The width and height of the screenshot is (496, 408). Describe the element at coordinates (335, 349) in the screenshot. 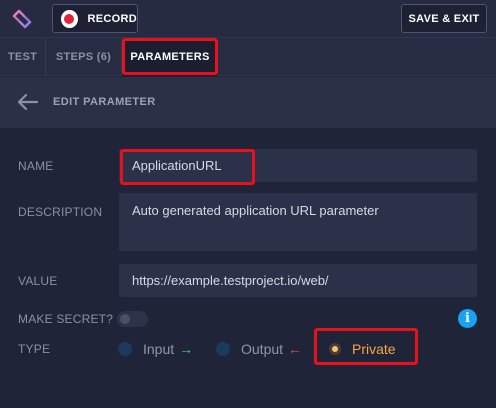

I see `radio-dot-selected` at that location.